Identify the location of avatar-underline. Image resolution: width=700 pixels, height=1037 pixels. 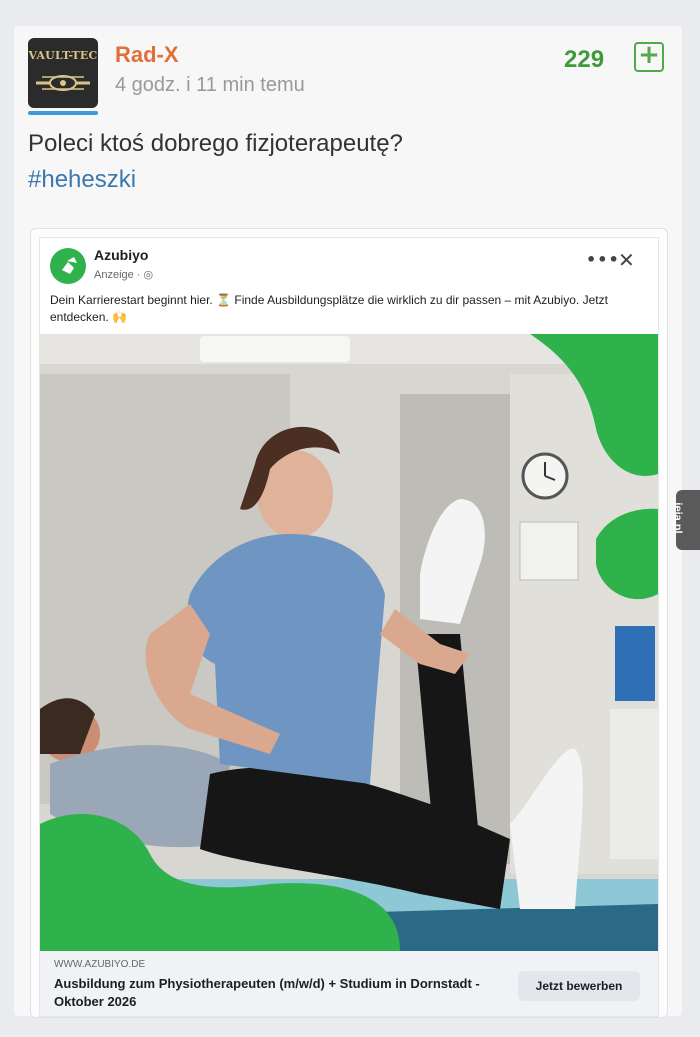
(63, 113).